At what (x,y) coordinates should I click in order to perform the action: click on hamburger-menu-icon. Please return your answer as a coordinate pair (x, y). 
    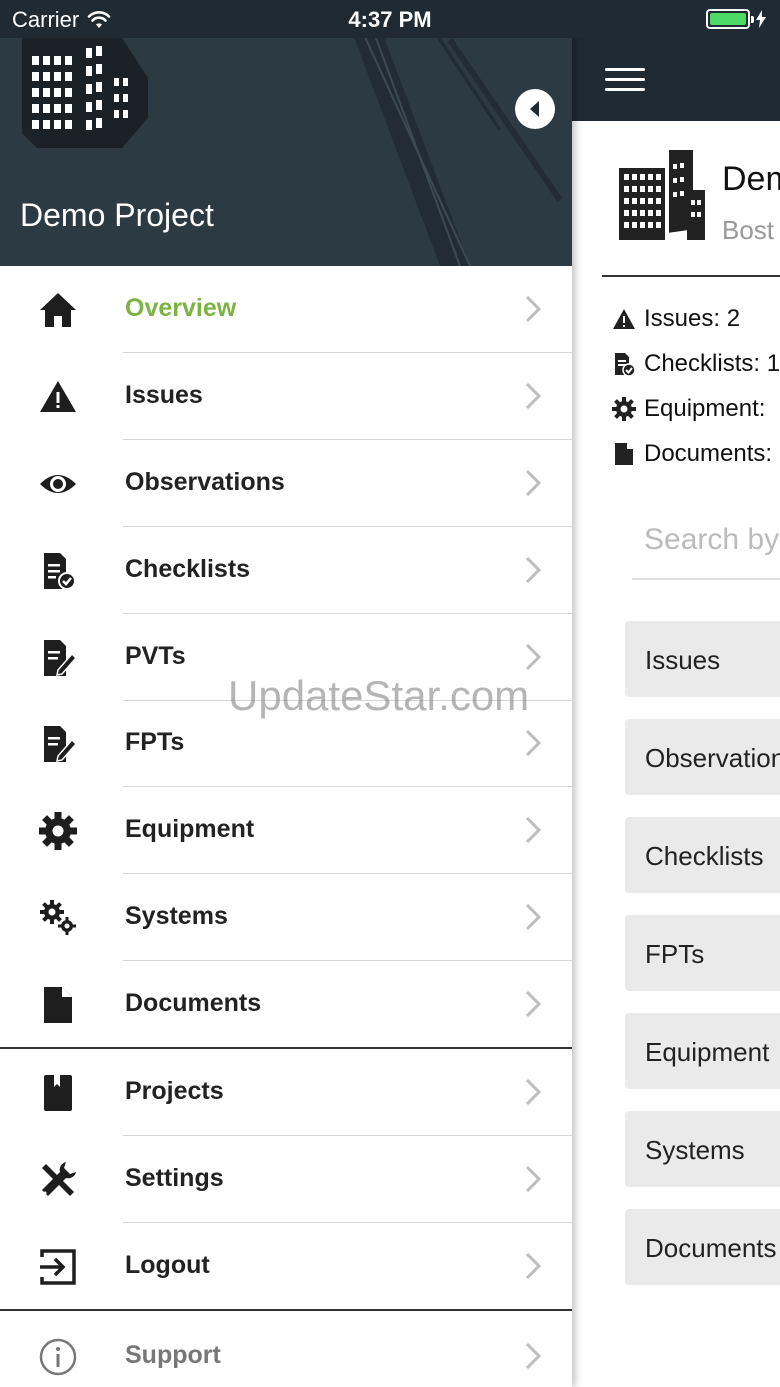
    Looking at the image, I should click on (625, 80).